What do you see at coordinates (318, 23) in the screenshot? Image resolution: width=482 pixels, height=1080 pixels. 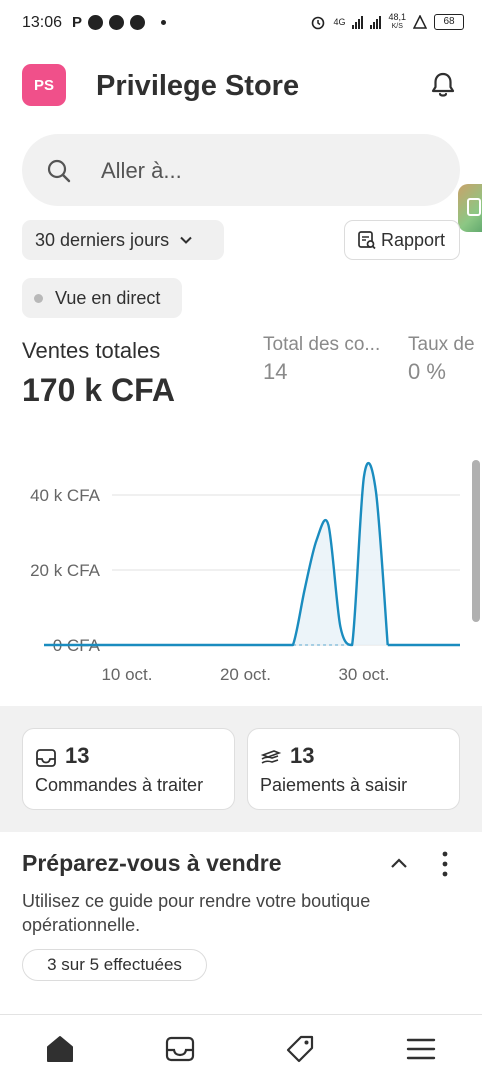 I see `alarm-icon` at bounding box center [318, 23].